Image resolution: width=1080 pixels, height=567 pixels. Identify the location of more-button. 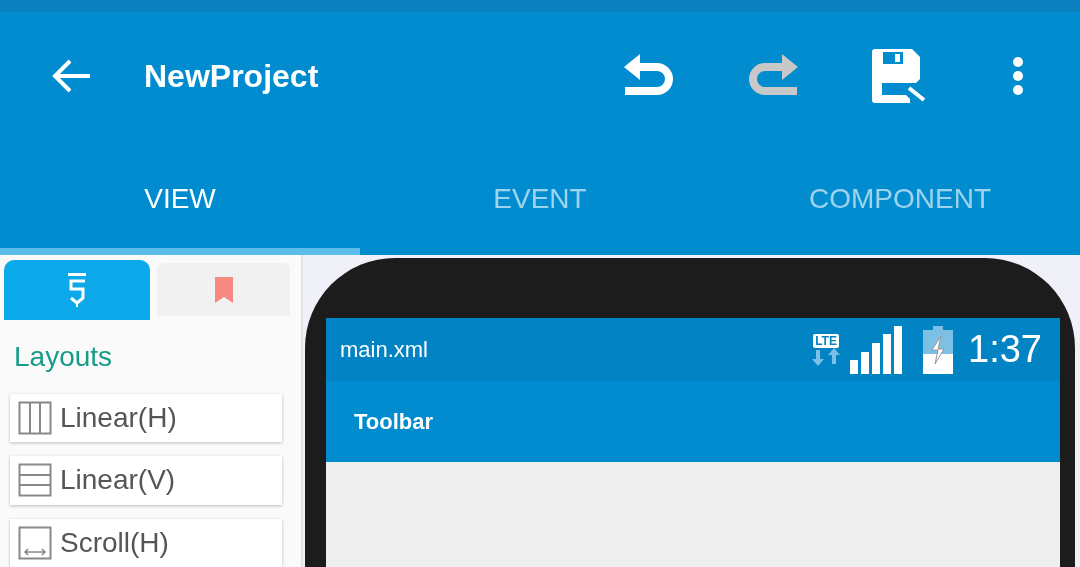
(1018, 76).